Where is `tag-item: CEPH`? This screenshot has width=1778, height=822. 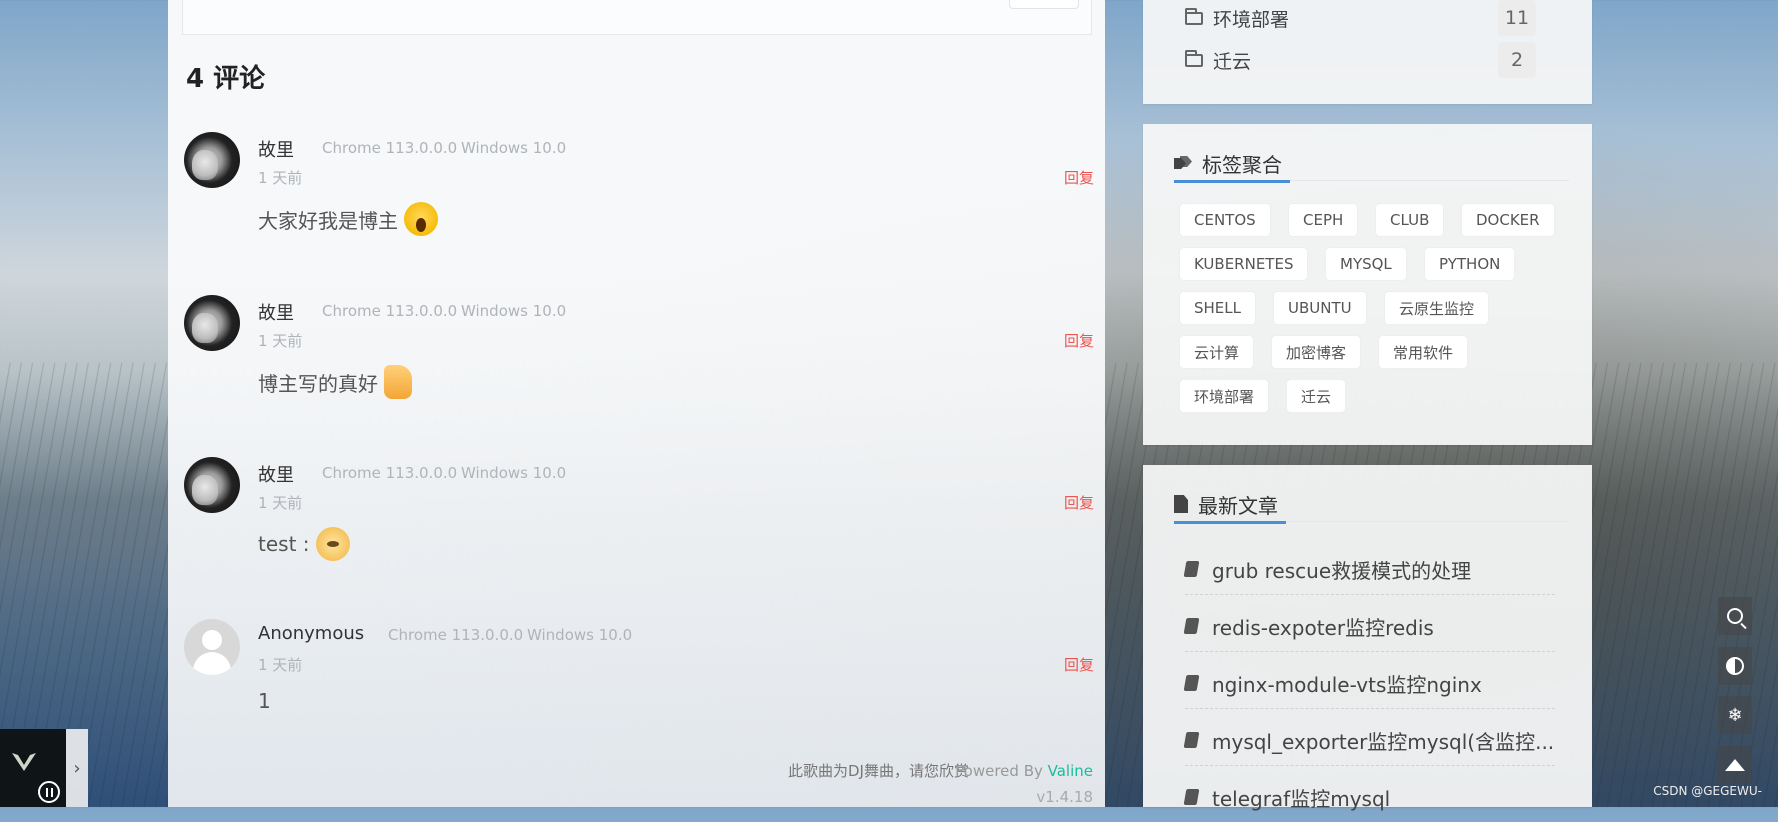
tag-item: CEPH is located at coordinates (1323, 220).